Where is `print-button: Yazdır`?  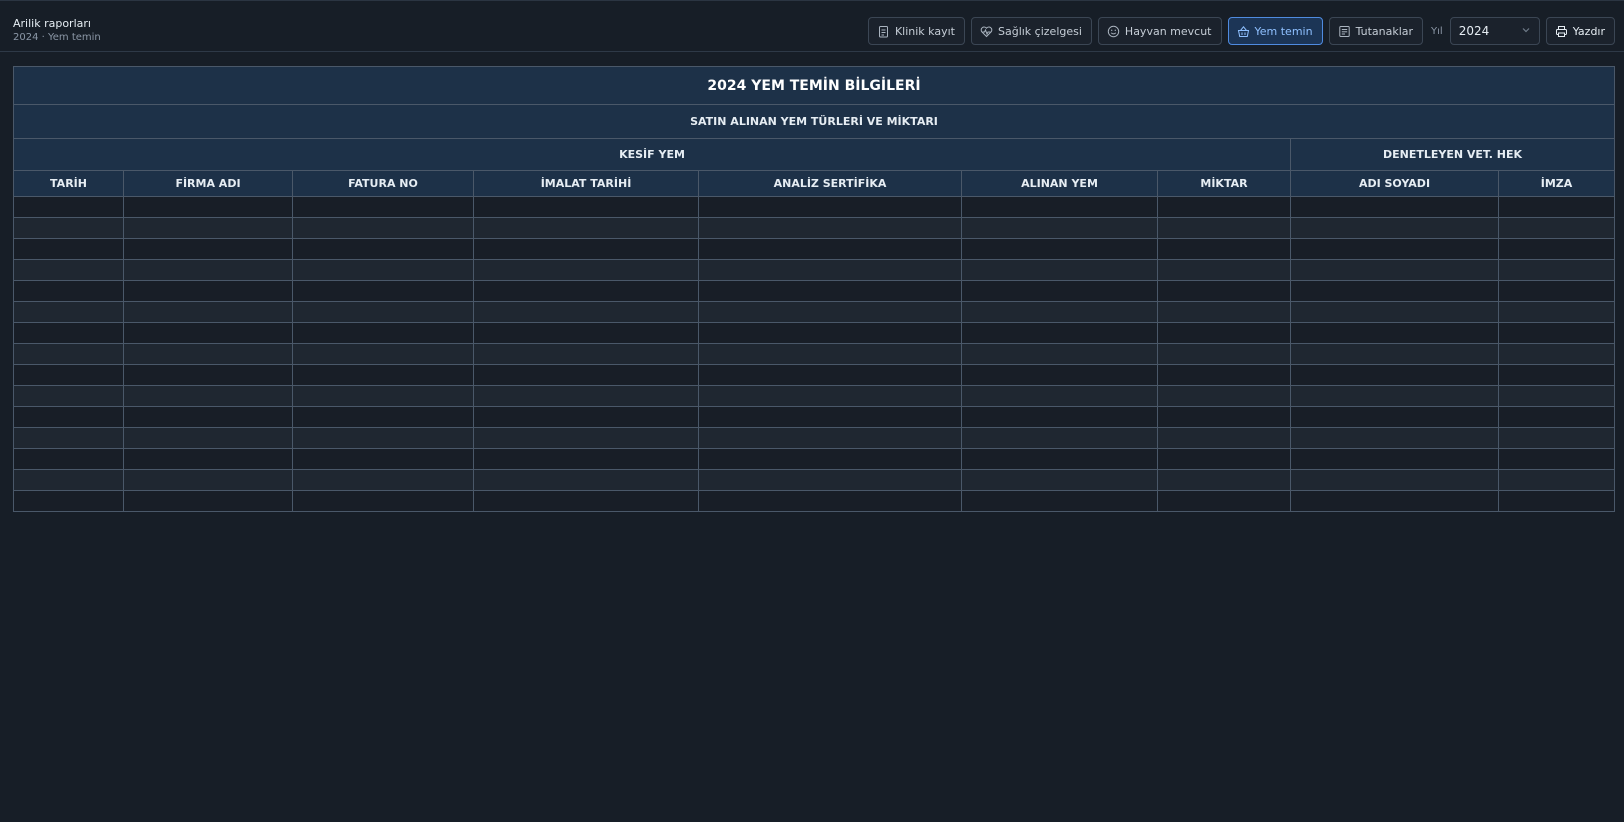
print-button: Yazdır is located at coordinates (1580, 31).